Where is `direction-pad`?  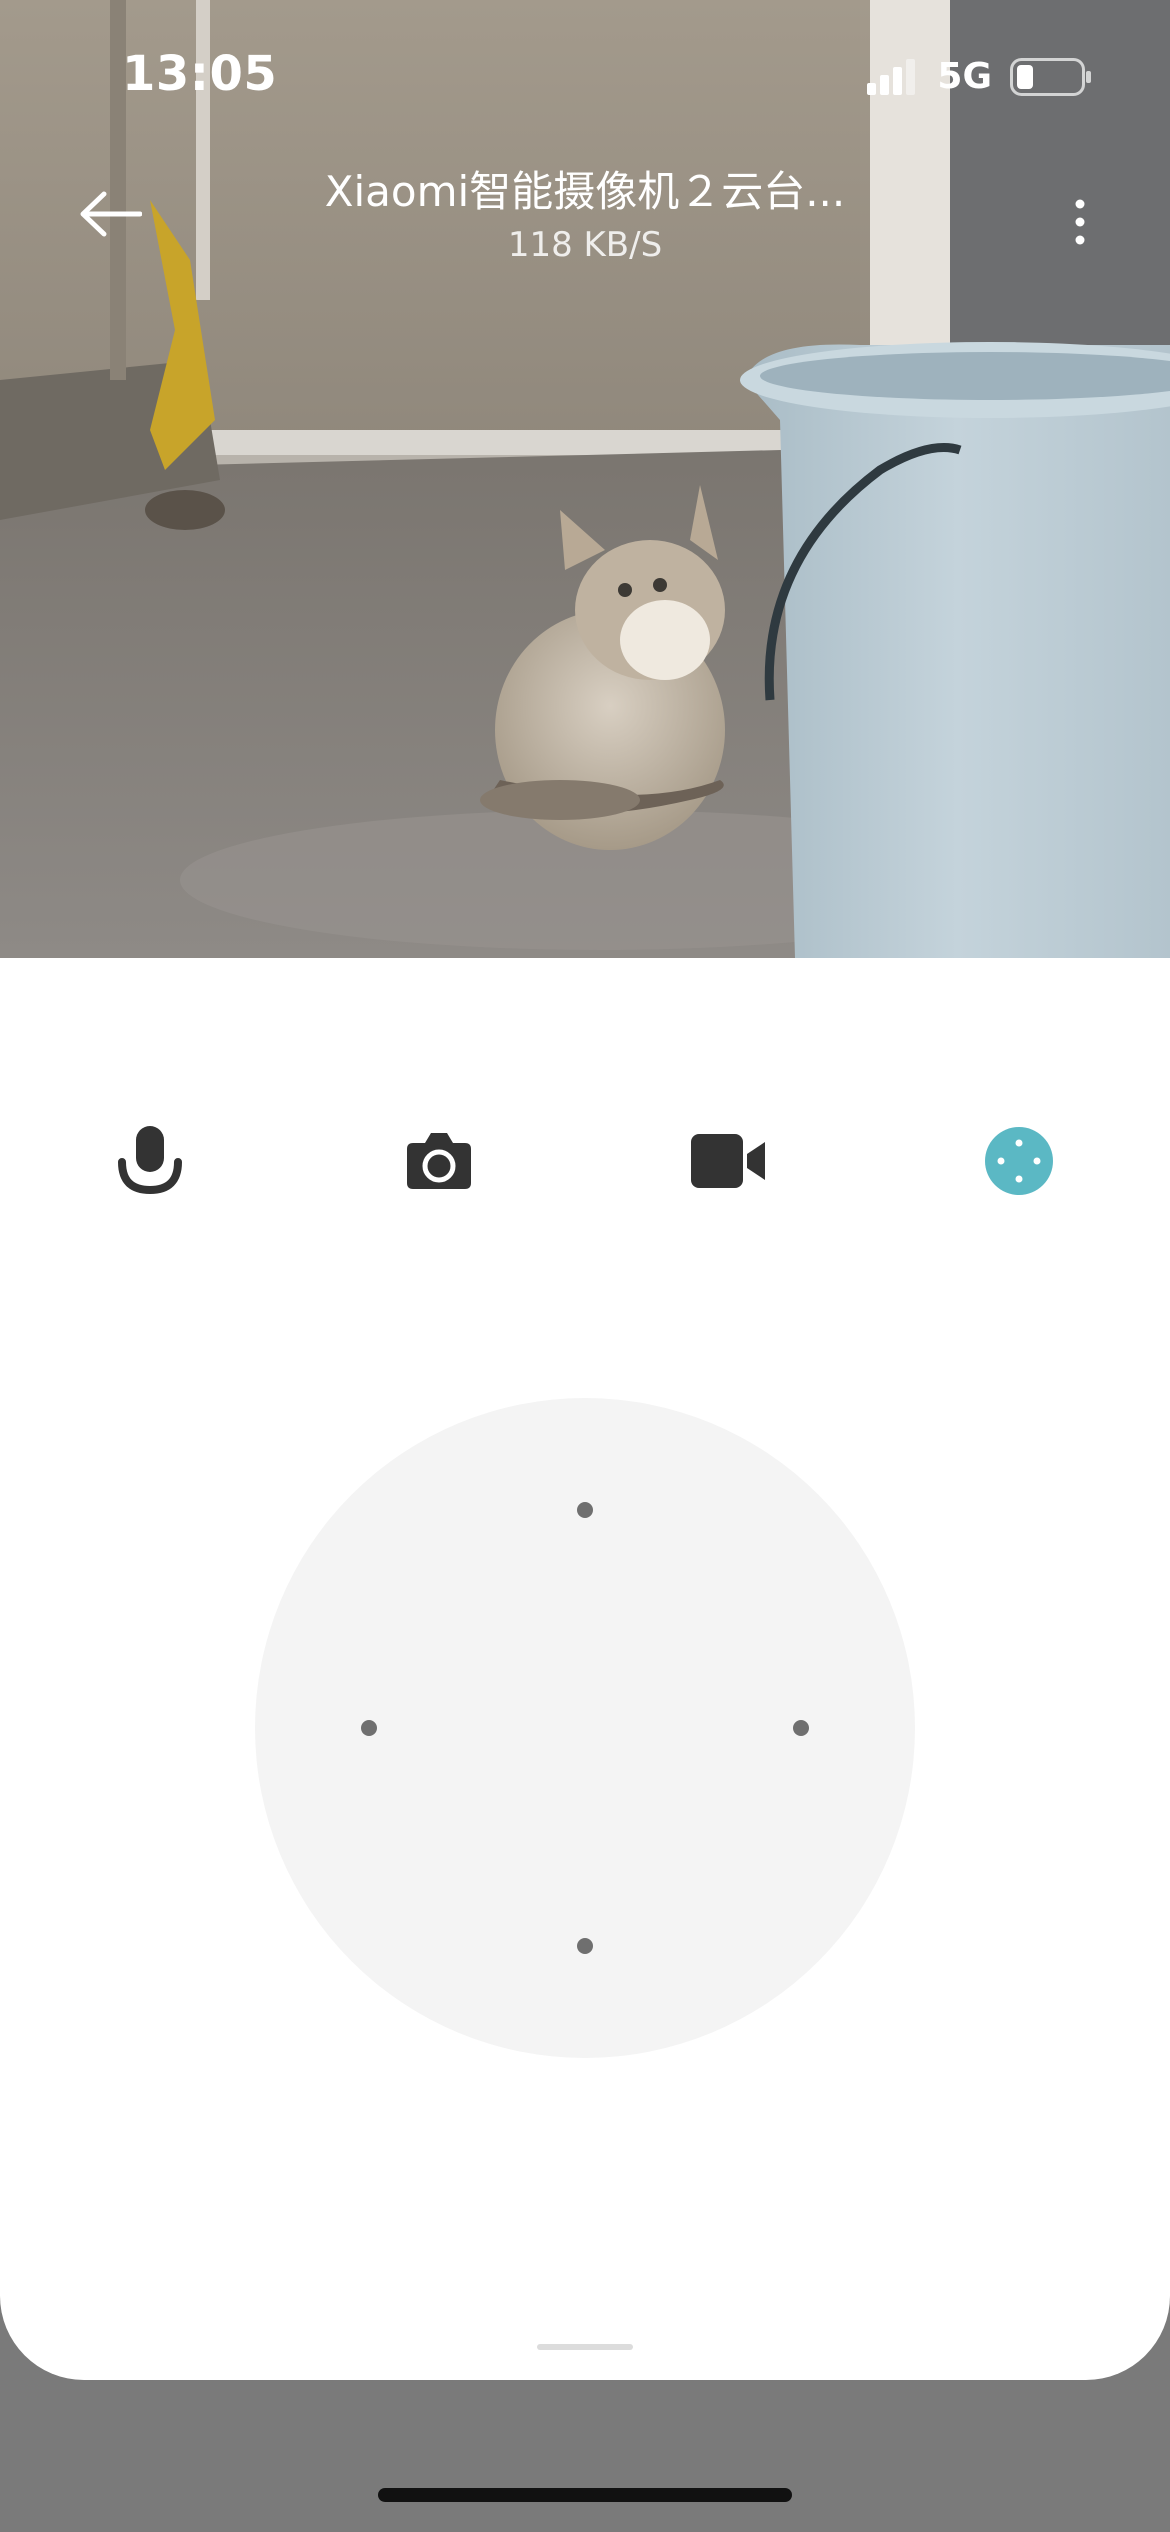 direction-pad is located at coordinates (585, 1728).